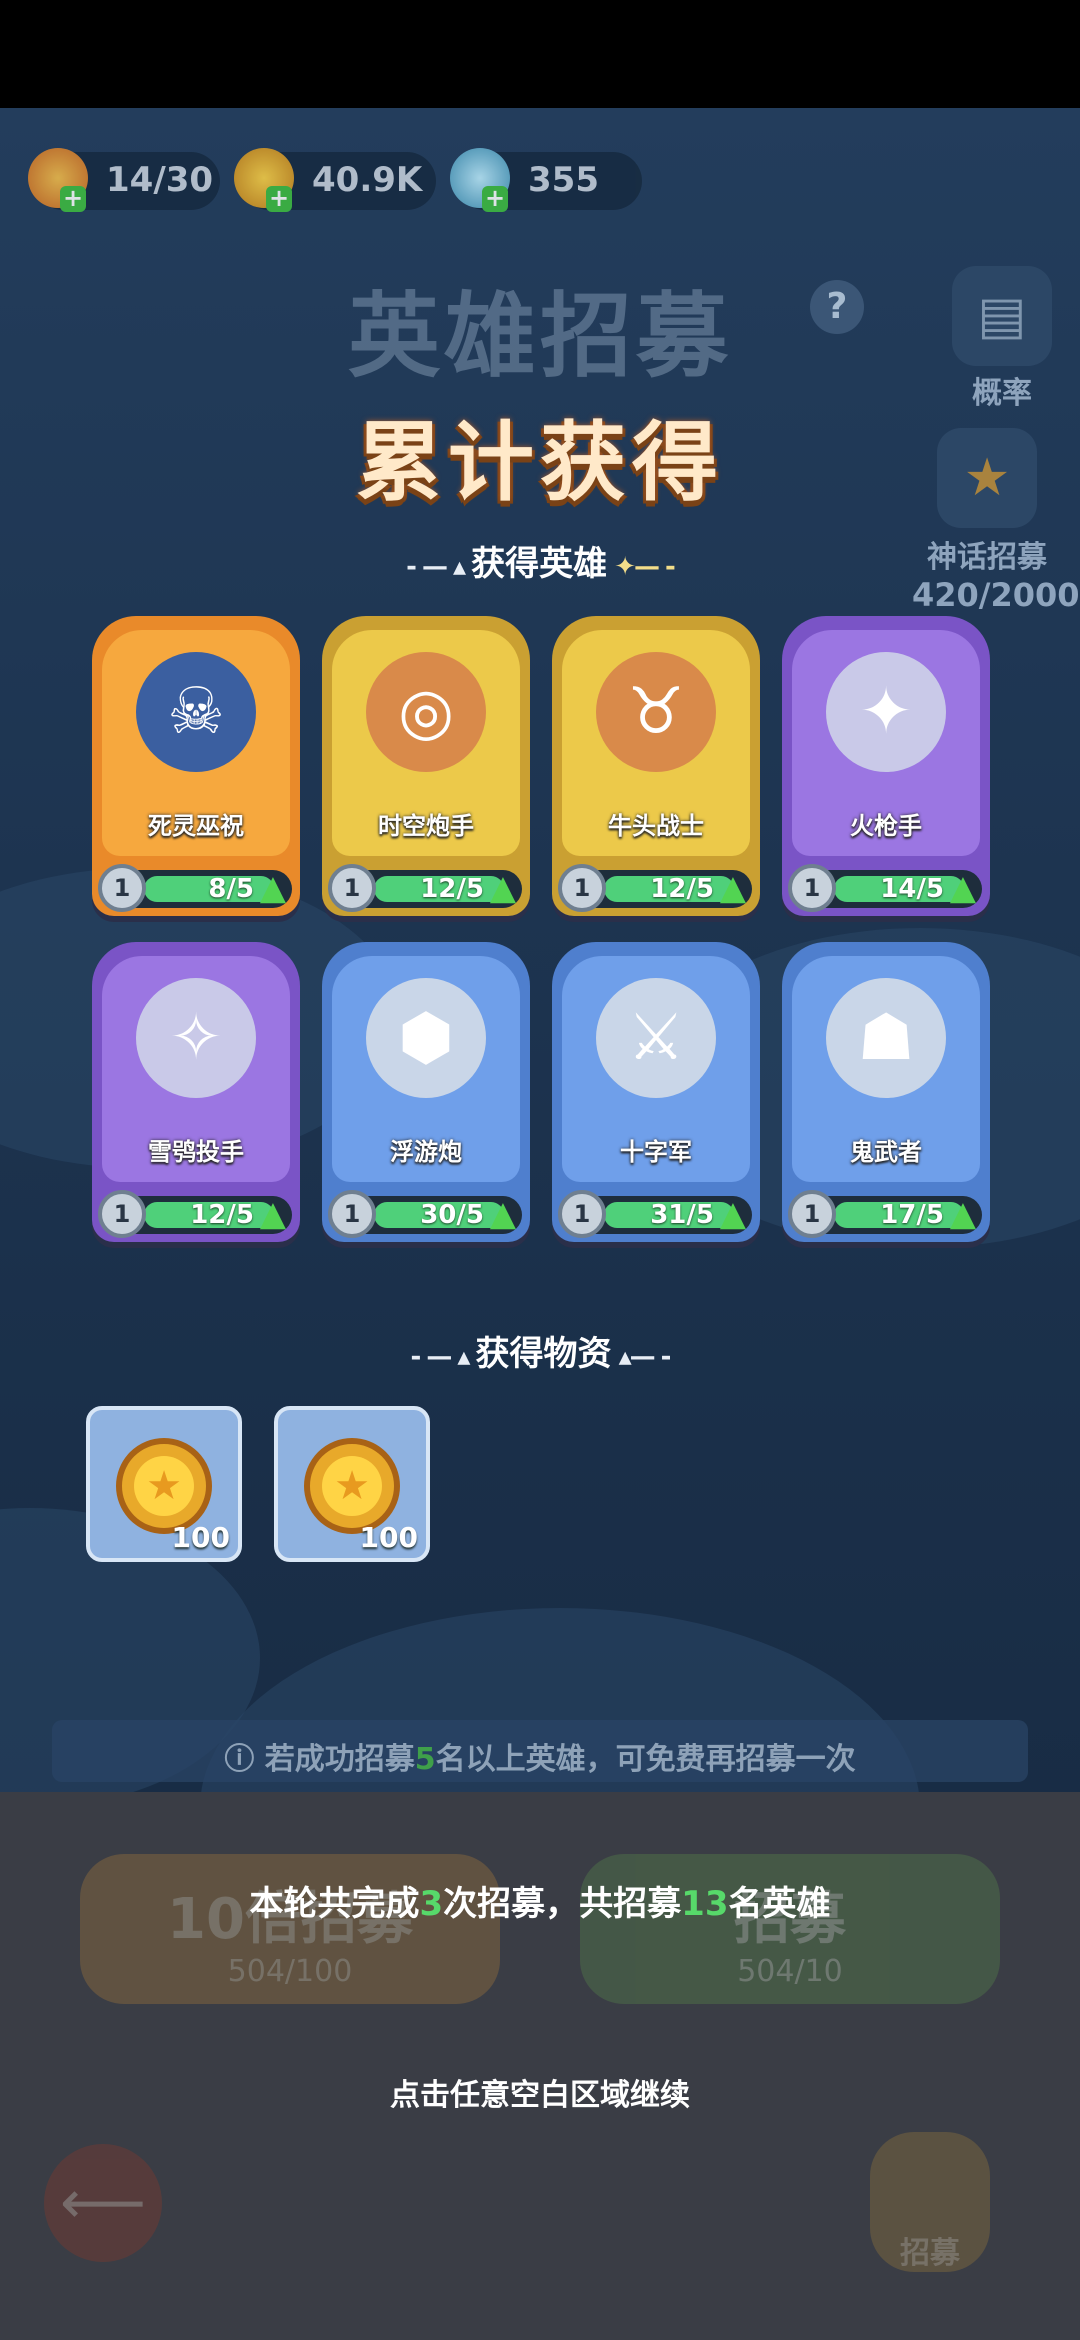  I want to click on add-stamina-icon: +, so click(73, 199).